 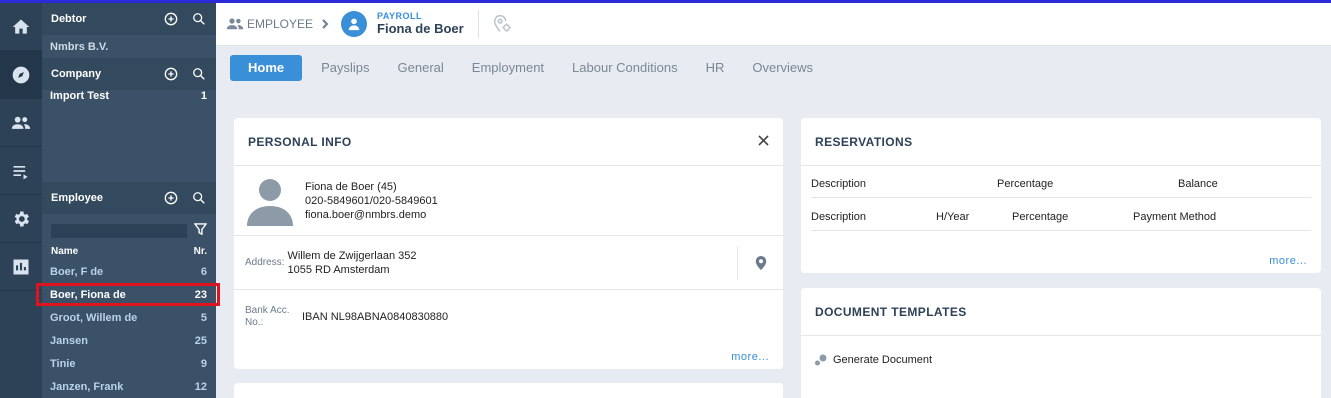 I want to click on rail-list, so click(x=21, y=171).